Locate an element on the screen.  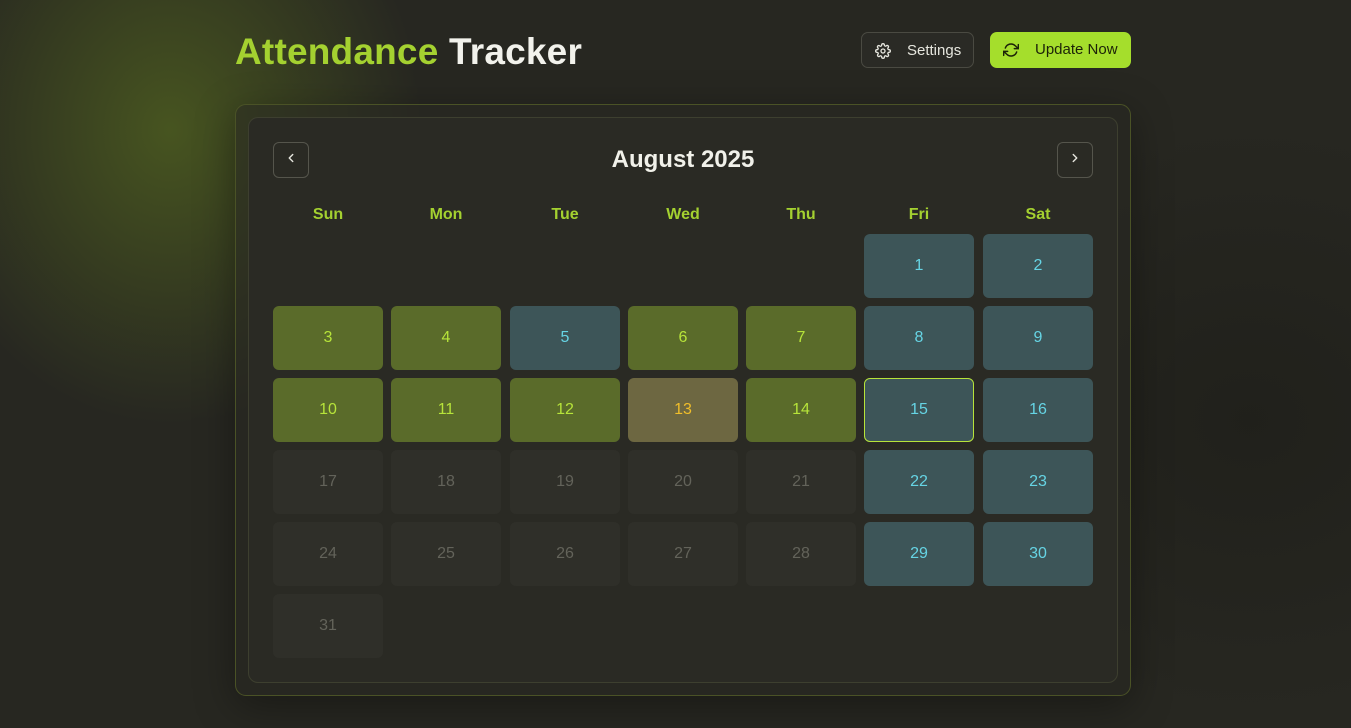
calendar-day-13: 13 is located at coordinates (683, 410).